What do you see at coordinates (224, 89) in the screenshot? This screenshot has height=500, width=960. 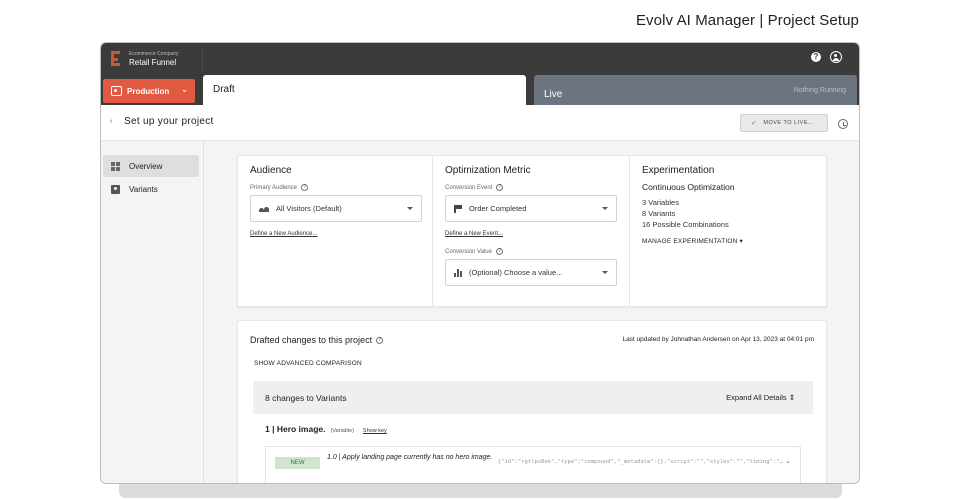 I see `tab-draft-label: Draft` at bounding box center [224, 89].